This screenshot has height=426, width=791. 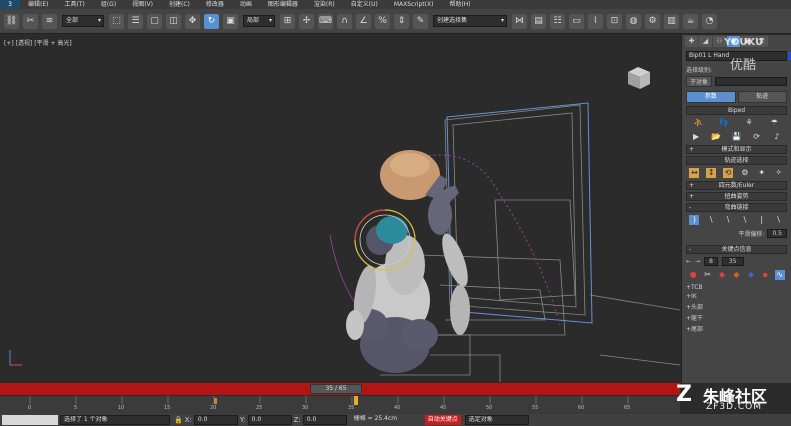 What do you see at coordinates (496, 420) in the screenshot?
I see `key-filter-dropdown: 选定对象` at bounding box center [496, 420].